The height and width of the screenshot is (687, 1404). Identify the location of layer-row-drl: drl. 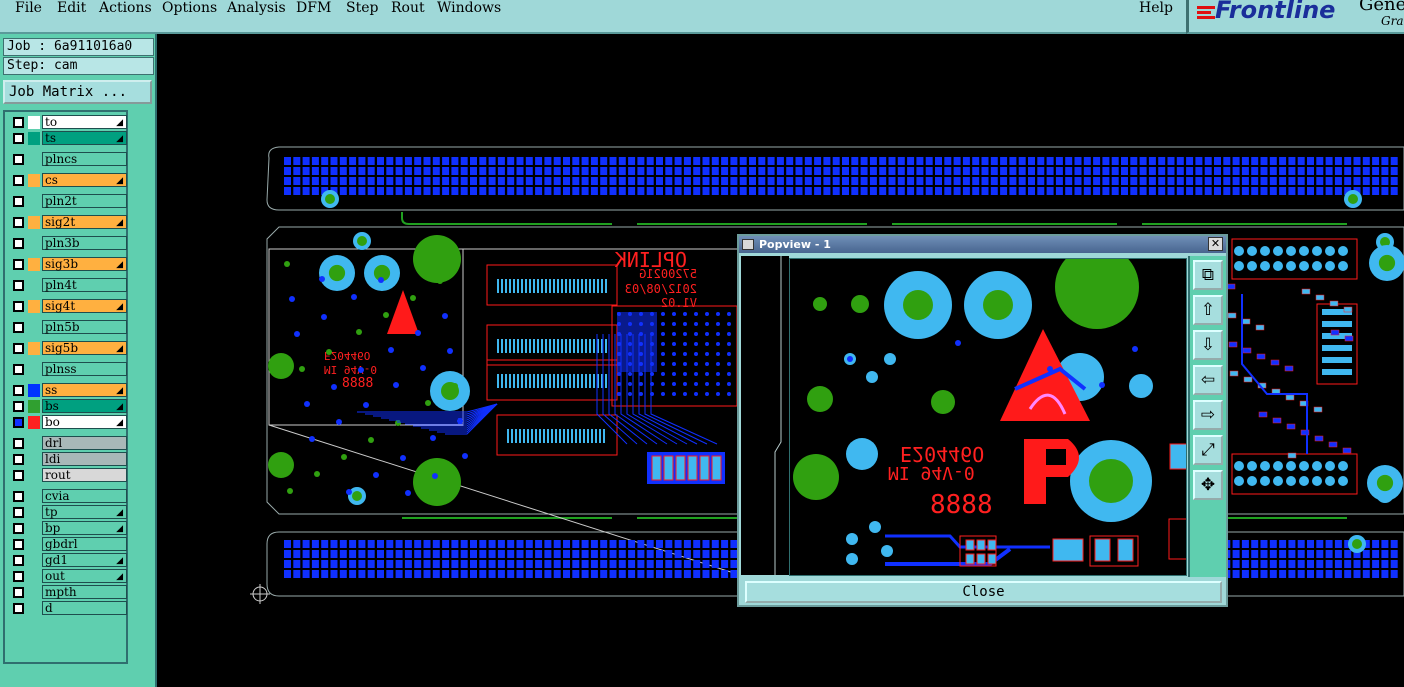
(67, 443).